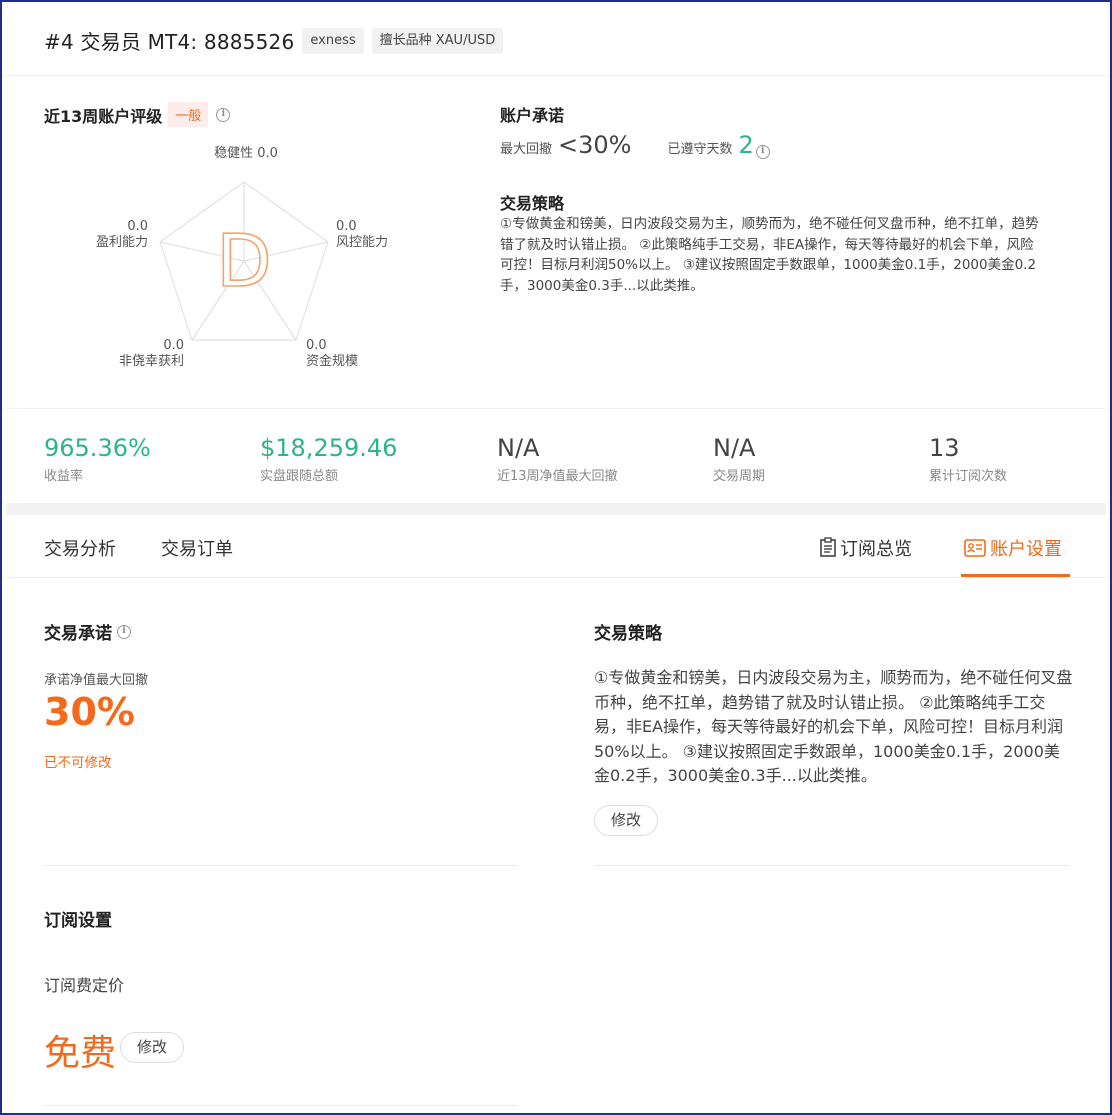 This screenshot has width=1112, height=1115. What do you see at coordinates (103, 116) in the screenshot?
I see `rating-title-text: 近13周账户评级` at bounding box center [103, 116].